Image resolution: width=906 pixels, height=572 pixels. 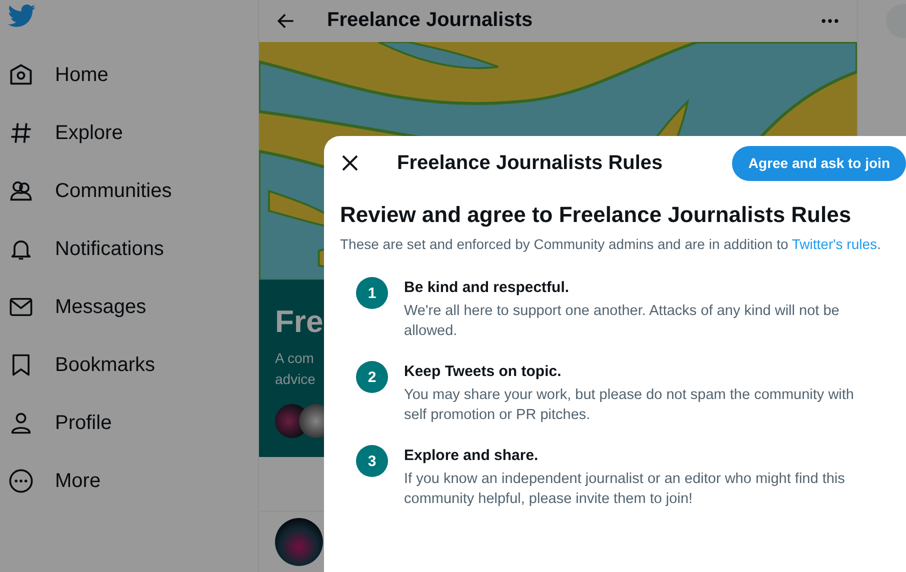 What do you see at coordinates (295, 369) in the screenshot?
I see `community-description: A com advice` at bounding box center [295, 369].